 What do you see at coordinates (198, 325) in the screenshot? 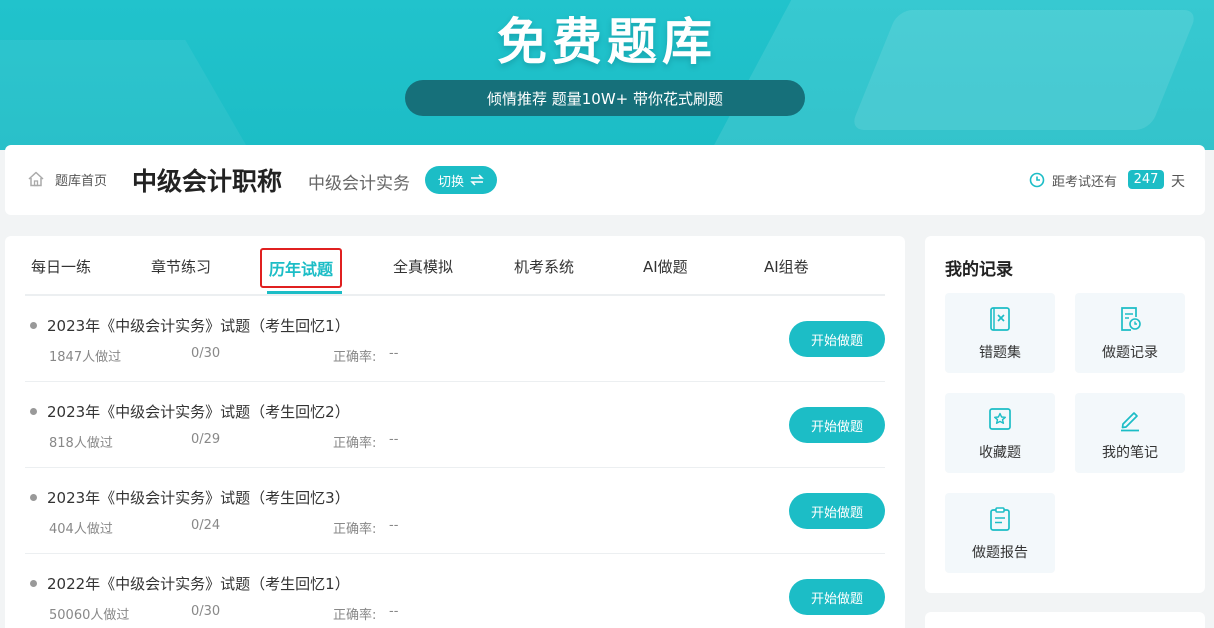
I see `exam-title: 2023年《中级会计实务》试题（考生回忆1）` at bounding box center [198, 325].